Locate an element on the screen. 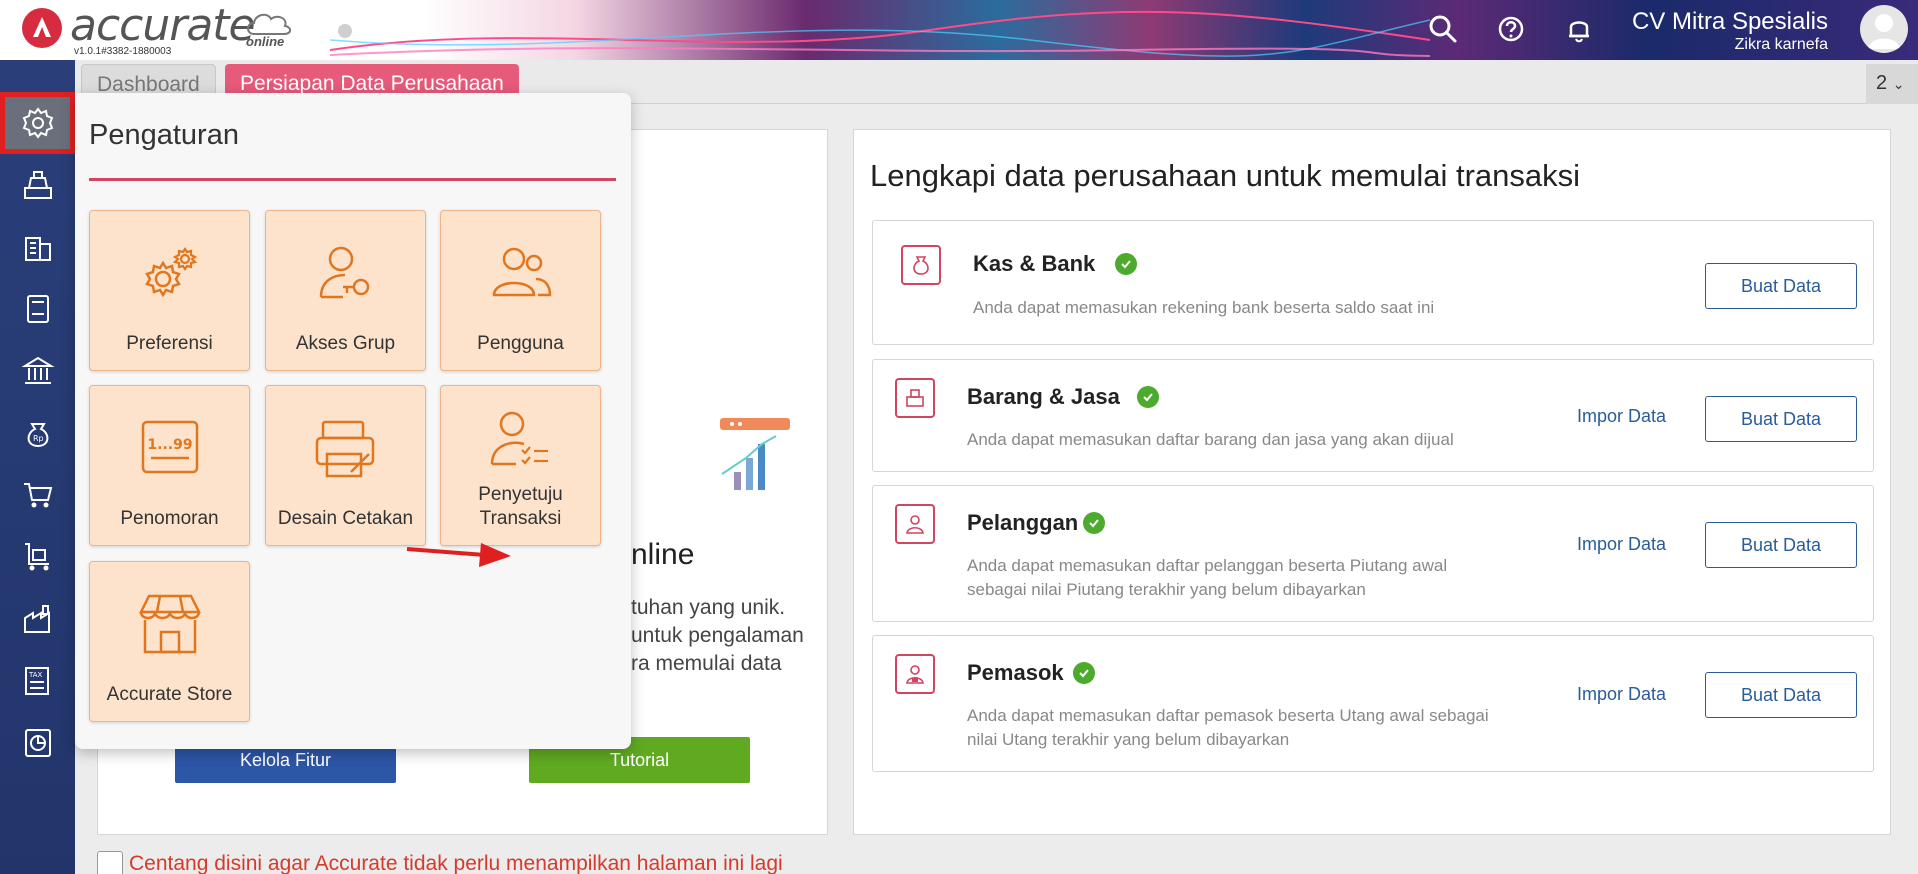 The width and height of the screenshot is (1918, 874). nav-ledger is located at coordinates (37, 309).